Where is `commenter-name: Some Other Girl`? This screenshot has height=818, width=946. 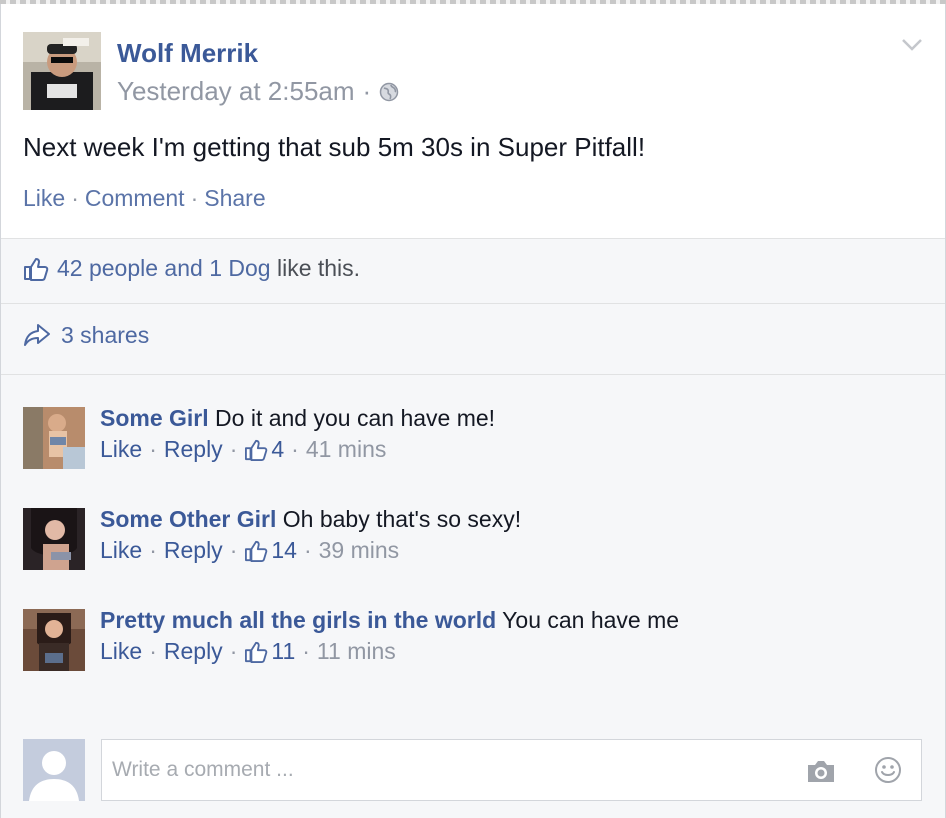
commenter-name: Some Other Girl is located at coordinates (188, 519).